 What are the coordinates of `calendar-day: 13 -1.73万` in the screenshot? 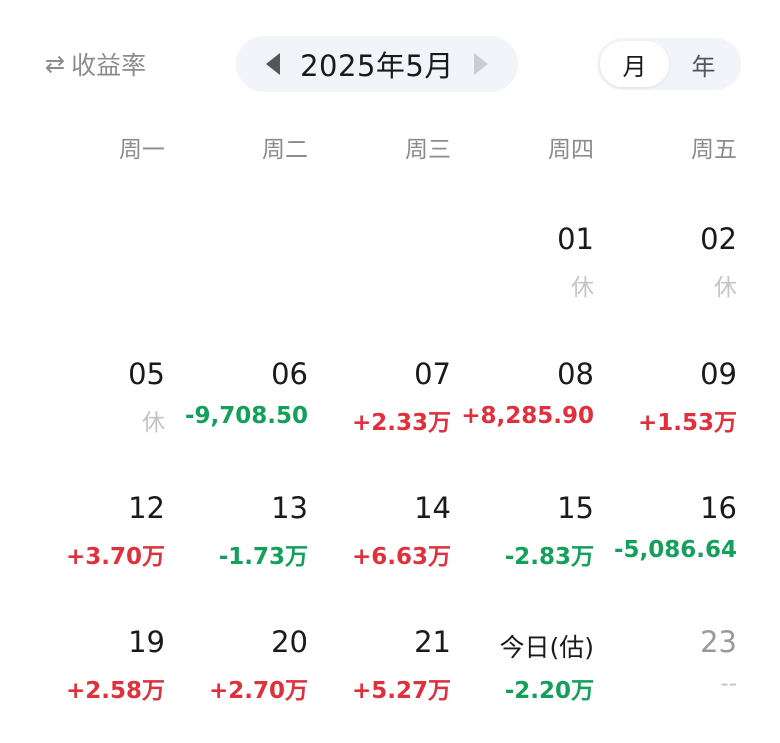 It's located at (236, 541).